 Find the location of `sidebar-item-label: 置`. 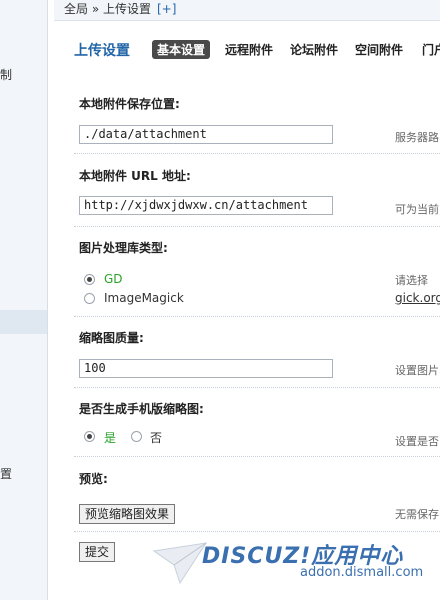

sidebar-item-label: 置 is located at coordinates (6, 473).